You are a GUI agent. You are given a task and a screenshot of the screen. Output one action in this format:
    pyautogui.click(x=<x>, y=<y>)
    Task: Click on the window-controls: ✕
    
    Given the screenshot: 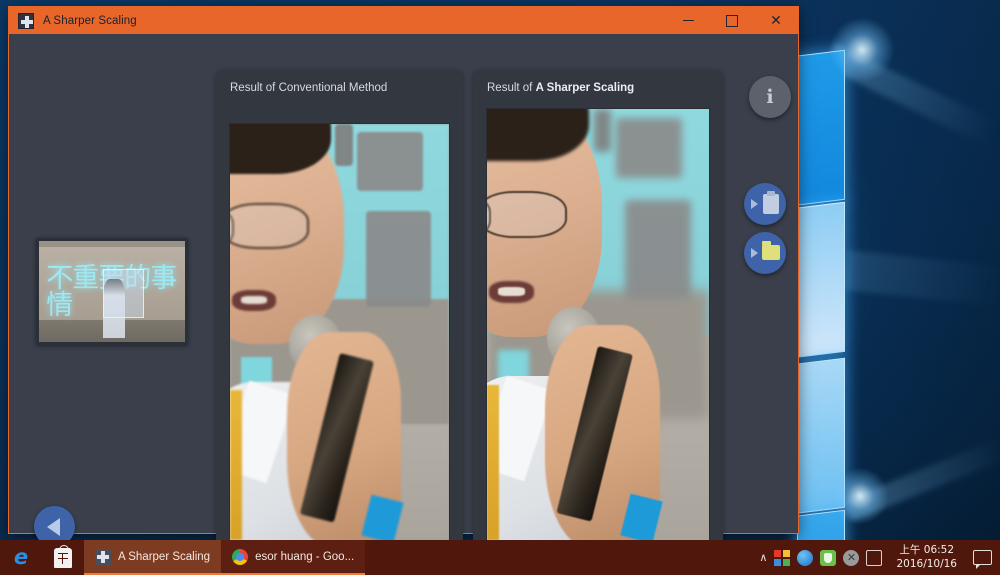 What is the action you would take?
    pyautogui.click(x=732, y=20)
    